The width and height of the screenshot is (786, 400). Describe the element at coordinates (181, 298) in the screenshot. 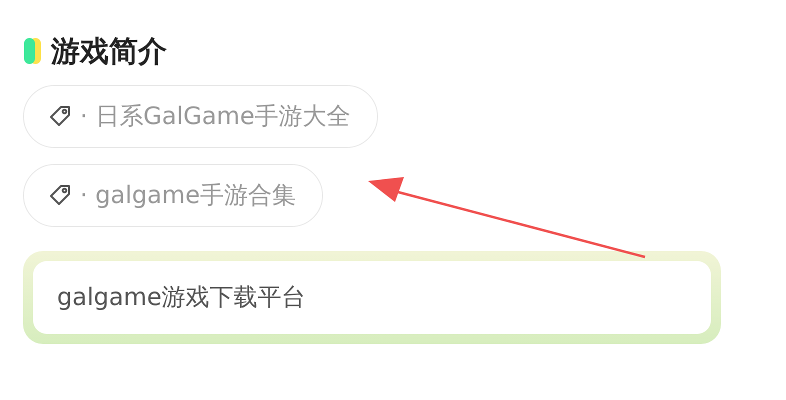

I see `intro-text: galgame游戏下载平台` at that location.